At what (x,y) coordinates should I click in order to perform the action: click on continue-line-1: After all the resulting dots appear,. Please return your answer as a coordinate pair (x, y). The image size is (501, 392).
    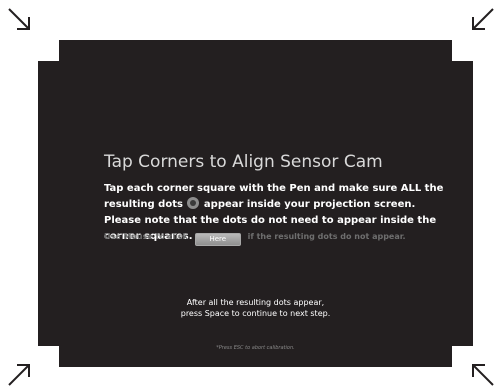
    Looking at the image, I should click on (255, 302).